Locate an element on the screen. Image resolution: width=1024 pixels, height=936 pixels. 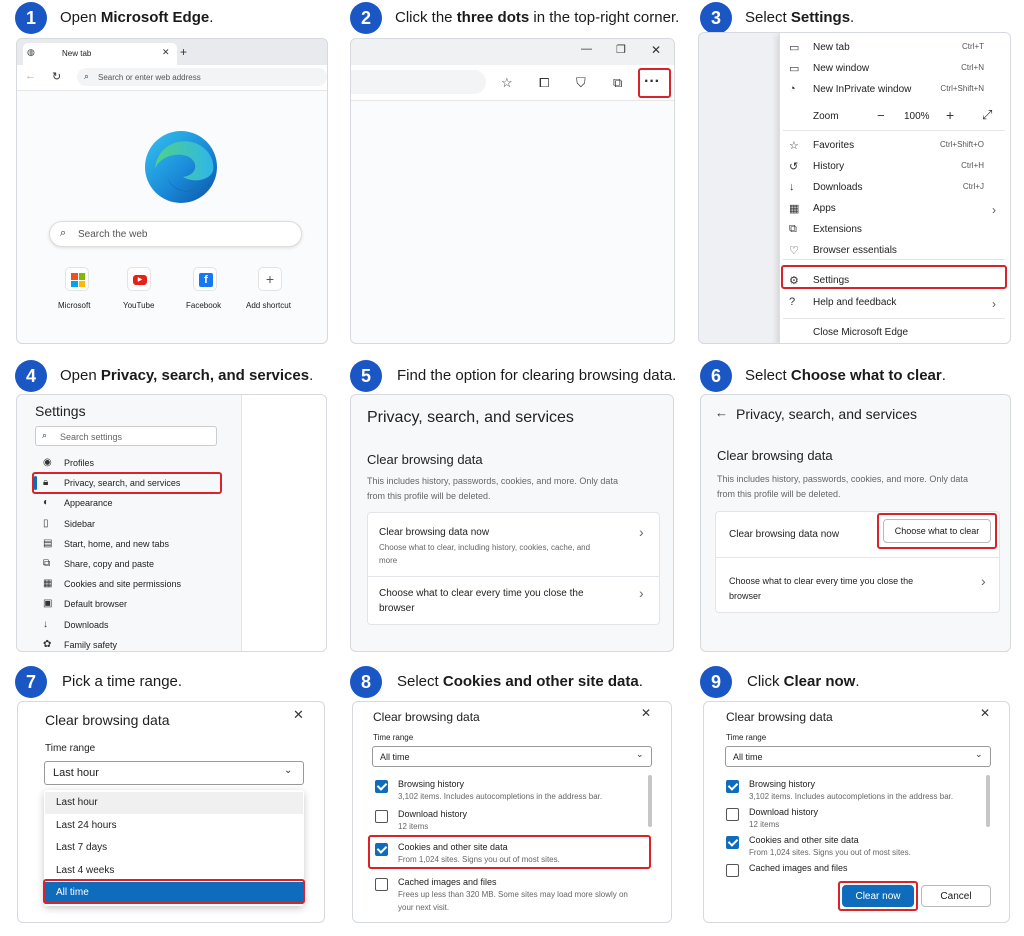
close-tab-icon: ✕ is located at coordinates (166, 52).